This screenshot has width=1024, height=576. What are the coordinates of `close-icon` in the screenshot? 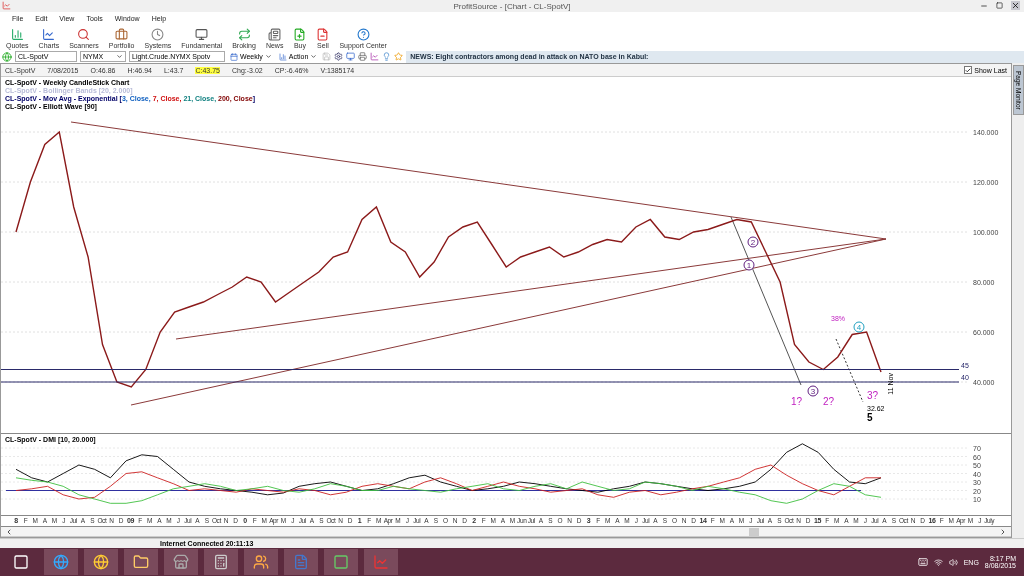 It's located at (1015, 5).